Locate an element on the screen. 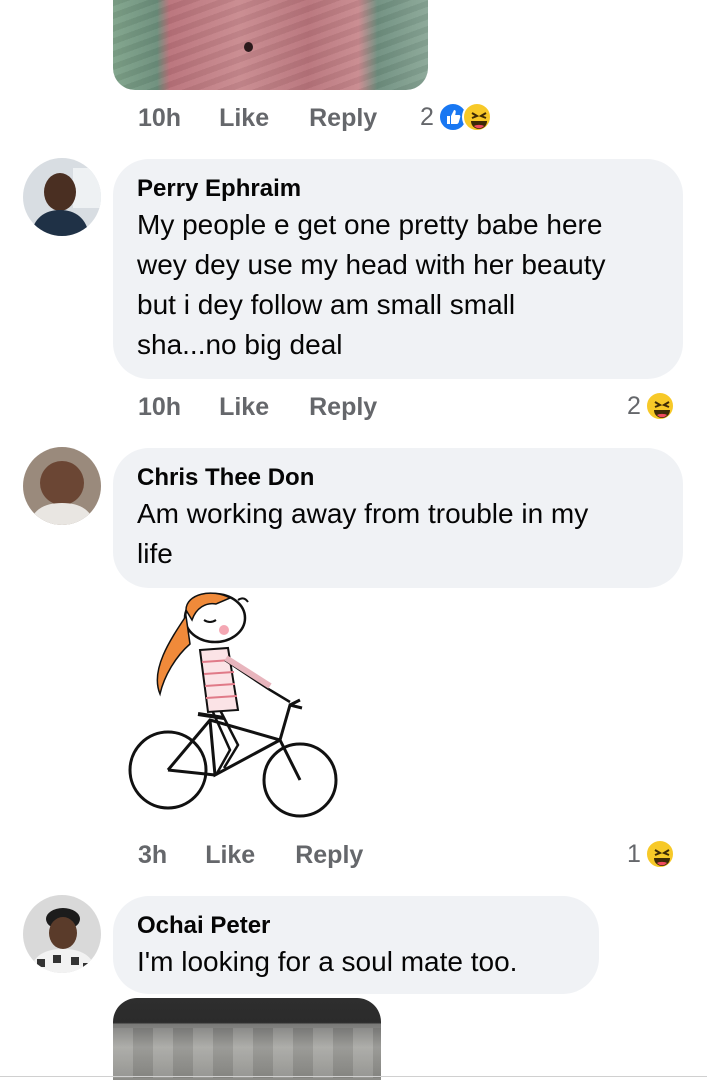 This screenshot has width=707, height=1080. comment-author: Perry Ephraim is located at coordinates (398, 189).